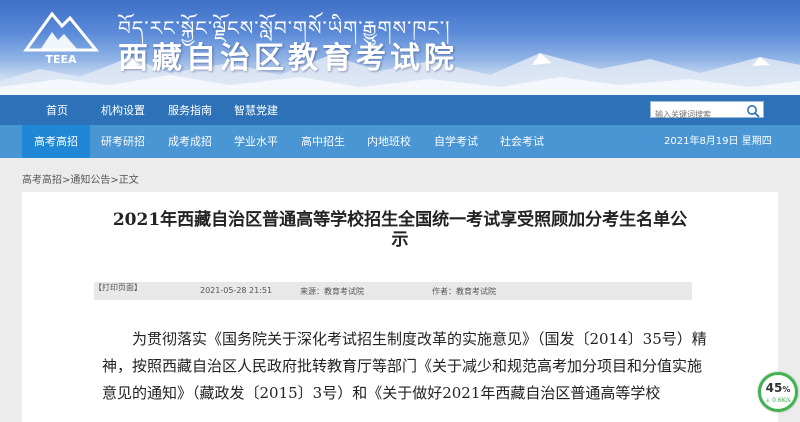 The height and width of the screenshot is (422, 800). What do you see at coordinates (522, 141) in the screenshot?
I see `tab-social-exam: 社会考试` at bounding box center [522, 141].